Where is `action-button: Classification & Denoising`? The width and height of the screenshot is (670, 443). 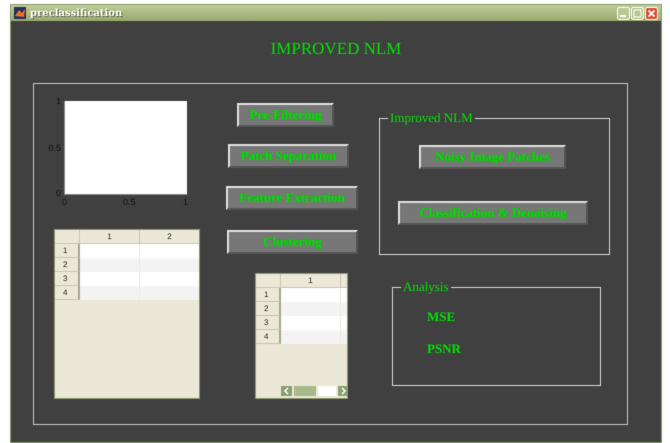 action-button: Classification & Denoising is located at coordinates (493, 213).